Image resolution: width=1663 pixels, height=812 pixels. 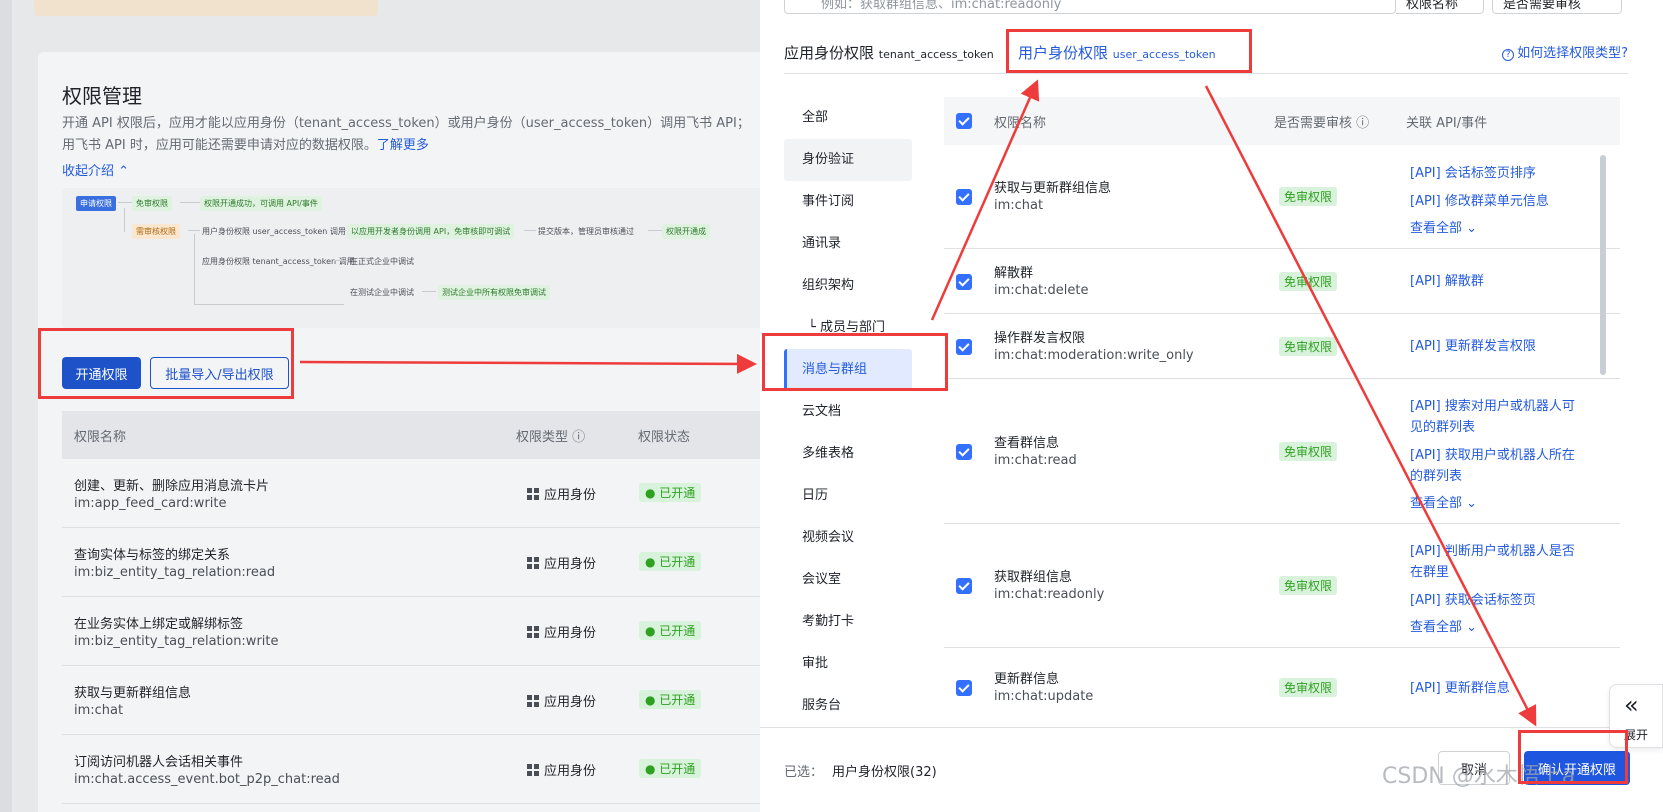 I want to click on table-row: 解散群 im:chat:delete 免审权限 [API] 解散群, so click(x=1282, y=281).